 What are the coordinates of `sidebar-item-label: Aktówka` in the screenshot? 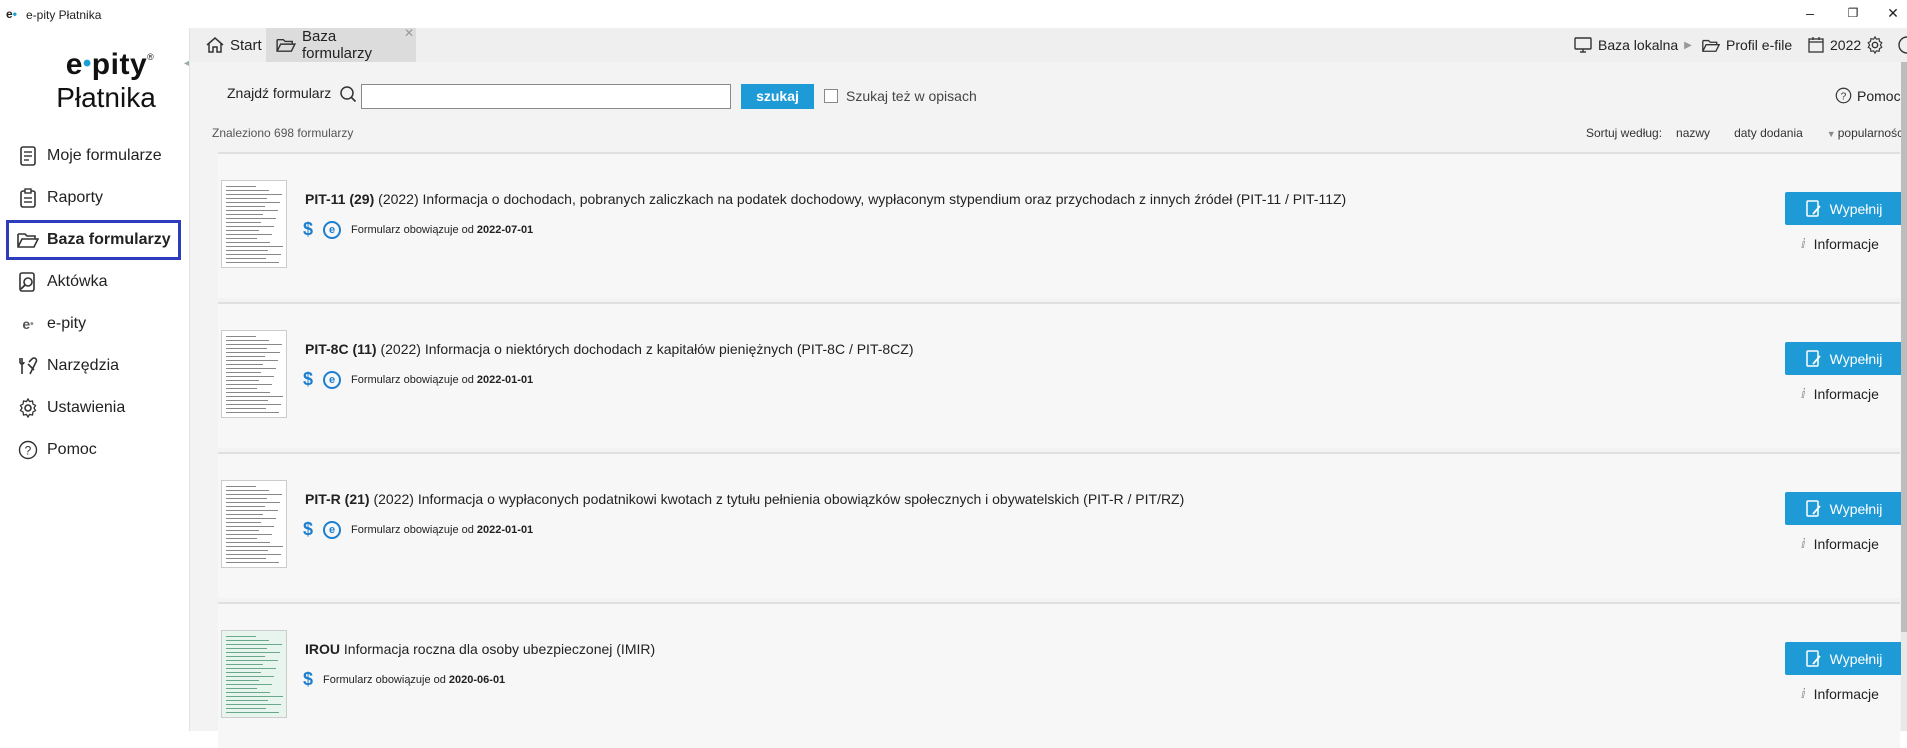 It's located at (77, 281).